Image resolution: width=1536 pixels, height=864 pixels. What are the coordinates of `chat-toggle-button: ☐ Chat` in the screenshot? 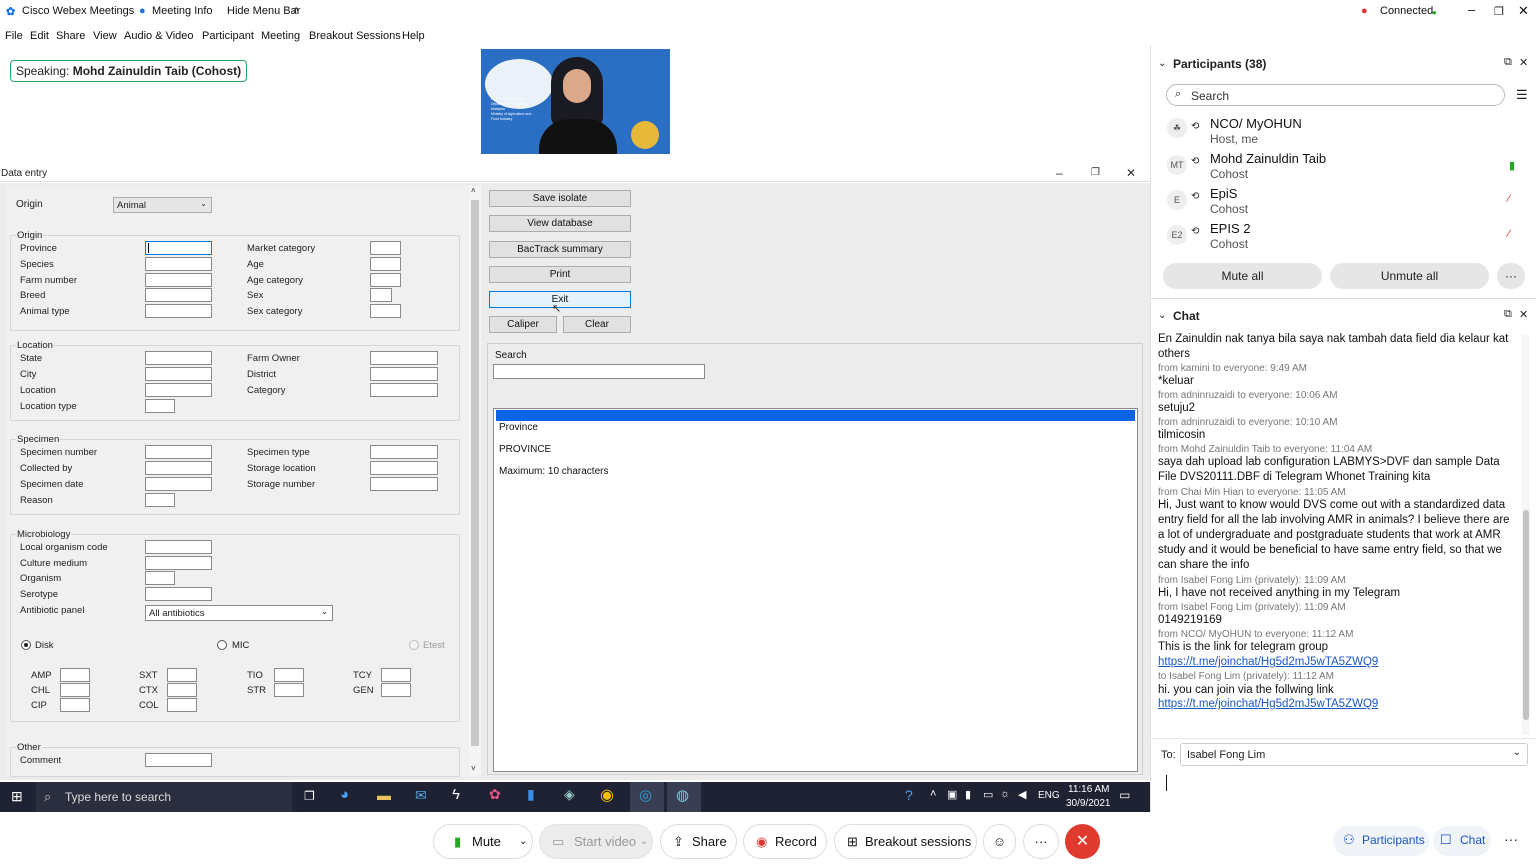 It's located at (1462, 841).